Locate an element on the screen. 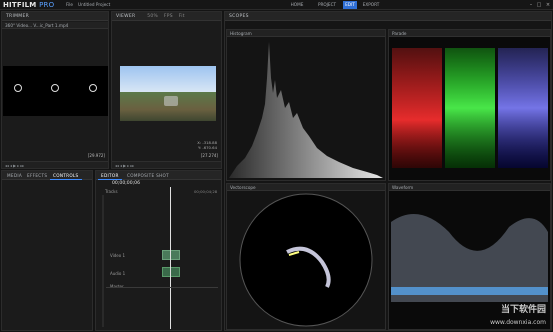 The height and width of the screenshot is (332, 553). vectorscope-graph is located at coordinates (306, 260).